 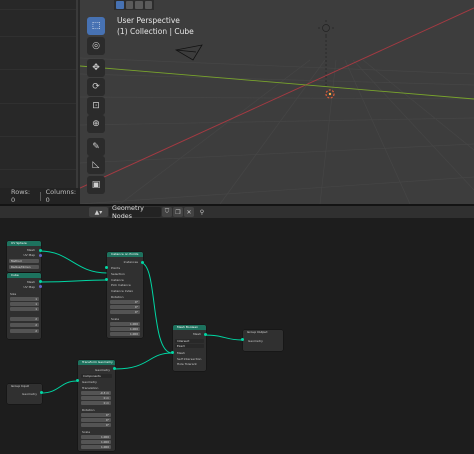 I want to click on node-header: Mesh Boolean, so click(x=189, y=327).